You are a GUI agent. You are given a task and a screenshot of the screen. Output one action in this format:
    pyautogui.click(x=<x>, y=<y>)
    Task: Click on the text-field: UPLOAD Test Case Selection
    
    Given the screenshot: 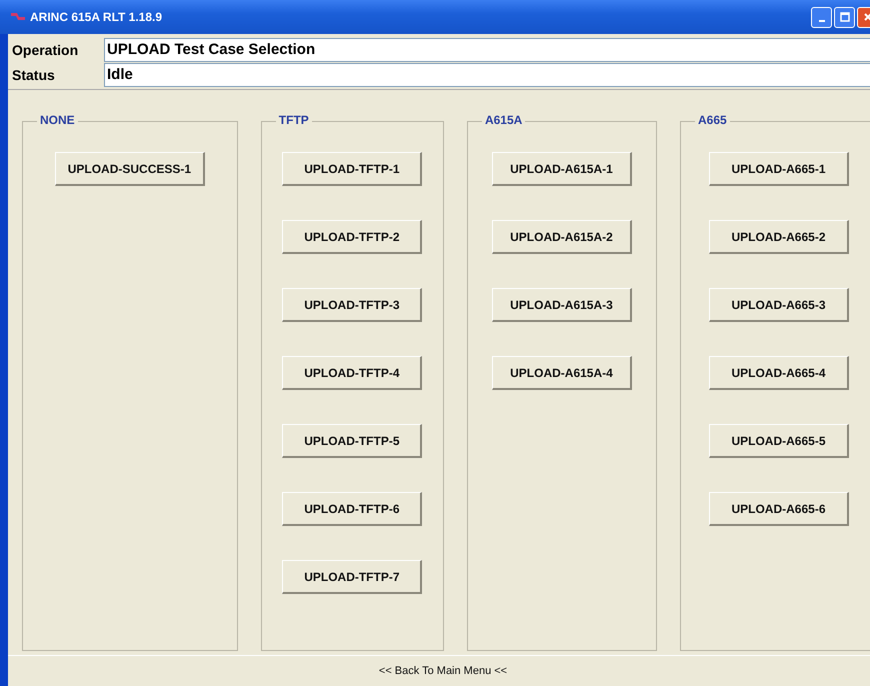 What is the action you would take?
    pyautogui.click(x=487, y=50)
    